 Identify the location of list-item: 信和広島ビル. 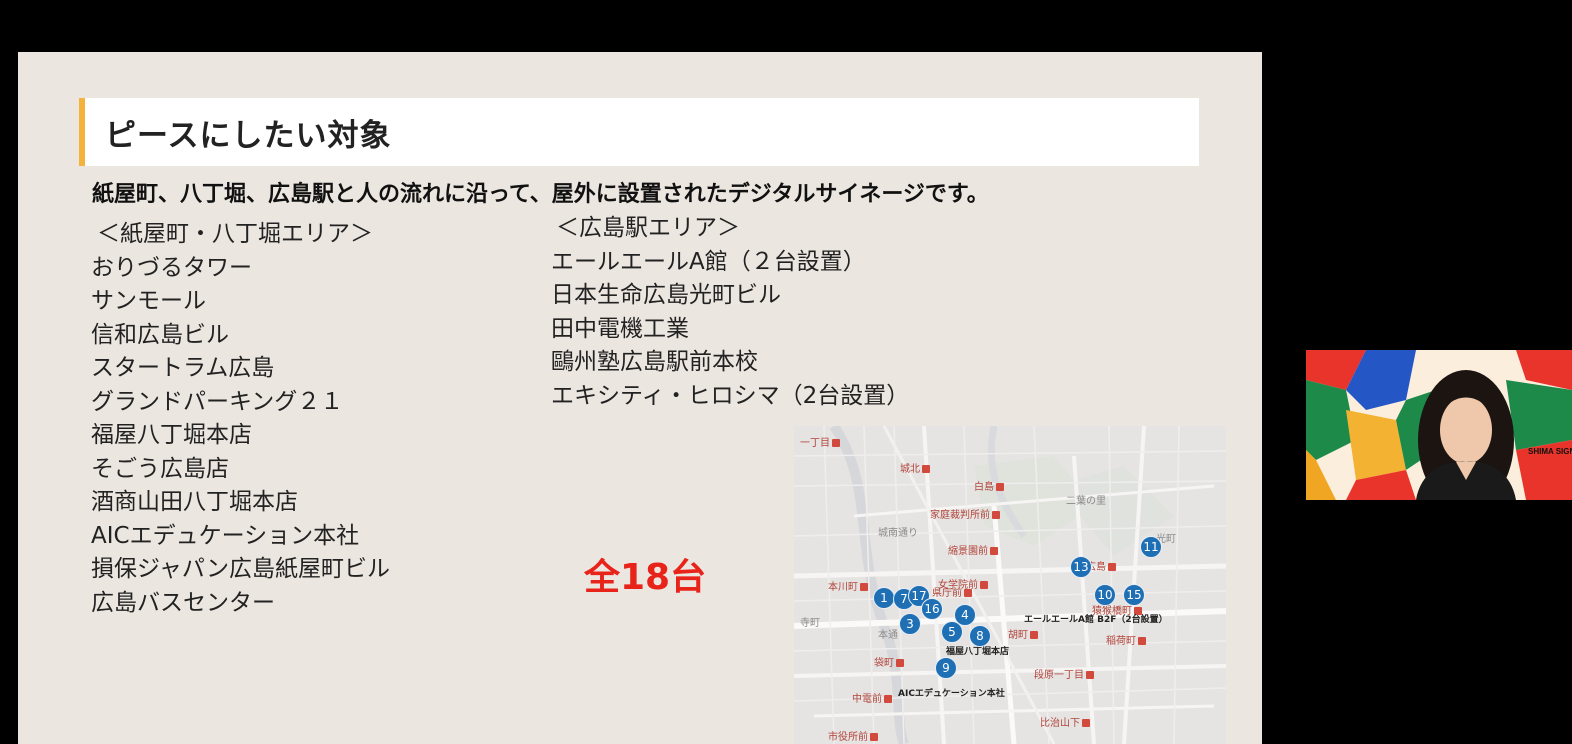
(160, 334).